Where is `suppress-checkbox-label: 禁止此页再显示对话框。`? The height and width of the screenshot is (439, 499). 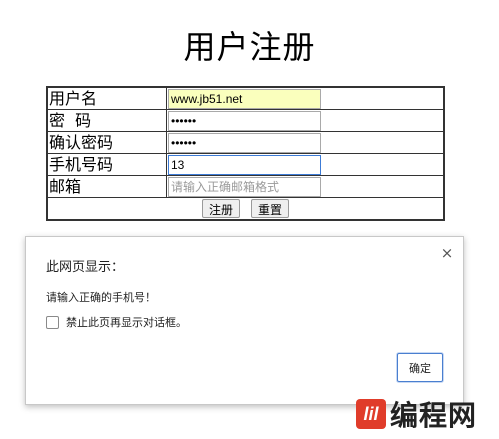
suppress-checkbox-label: 禁止此页再显示对话框。 is located at coordinates (126, 322).